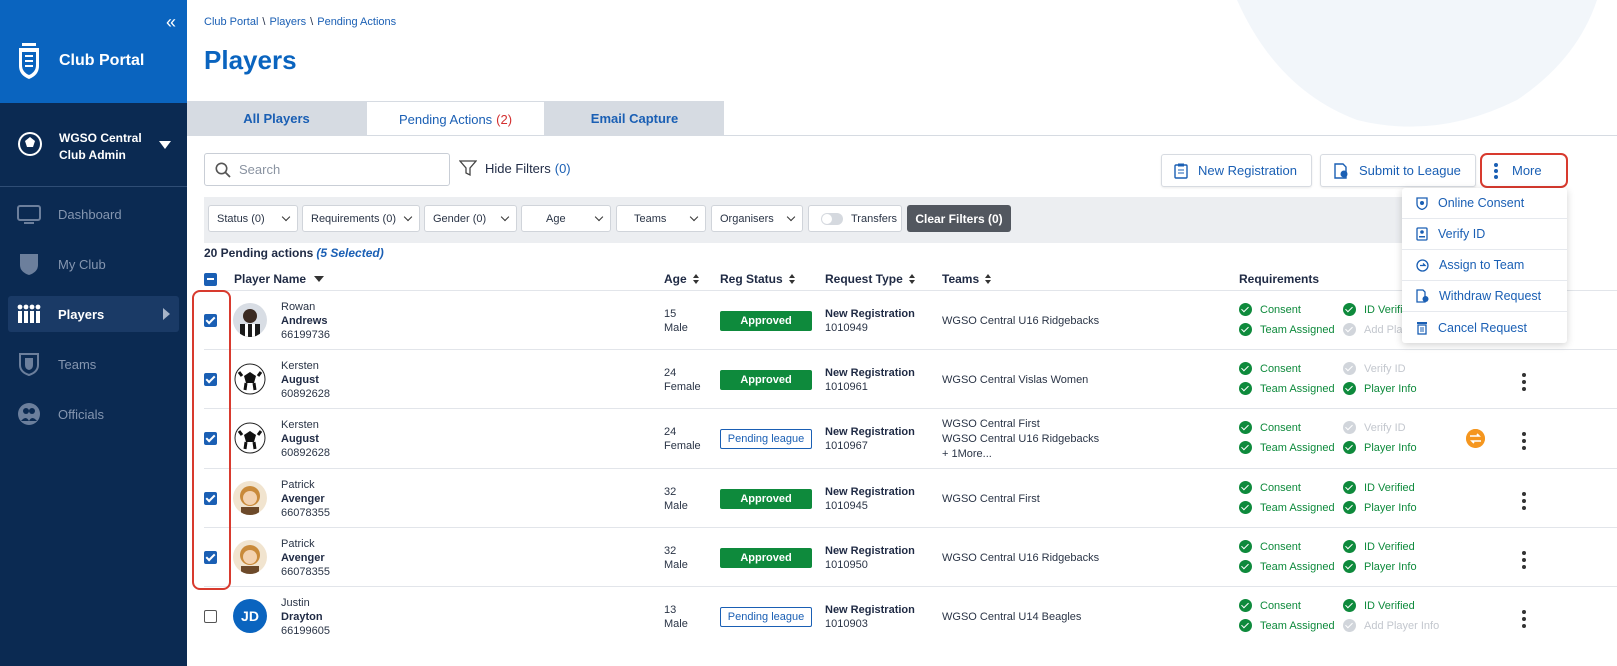 This screenshot has height=666, width=1617. Describe the element at coordinates (870, 380) in the screenshot. I see `request-type-cell: New Registration 1010961` at that location.